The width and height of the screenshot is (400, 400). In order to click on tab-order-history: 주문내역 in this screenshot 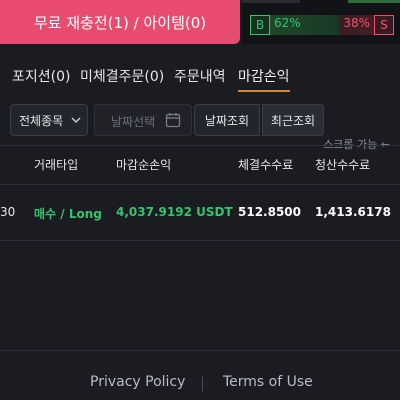, I will do `click(200, 76)`.